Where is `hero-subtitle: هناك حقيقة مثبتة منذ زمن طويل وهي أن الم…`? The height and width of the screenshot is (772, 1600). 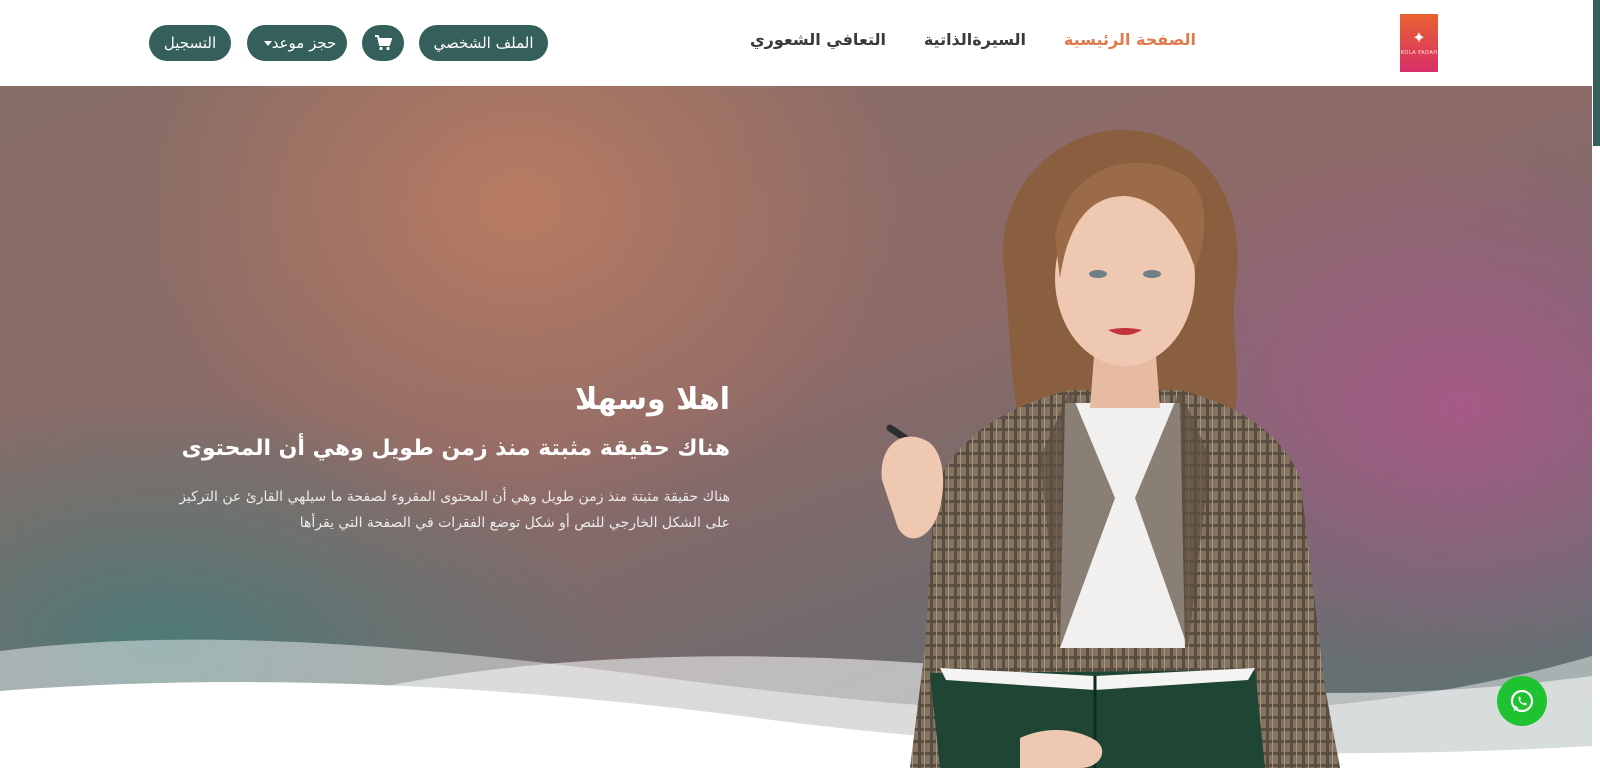
hero-subtitle: هناك حقيقة مثبتة منذ زمن طويل وهي أن الم… is located at coordinates (455, 448).